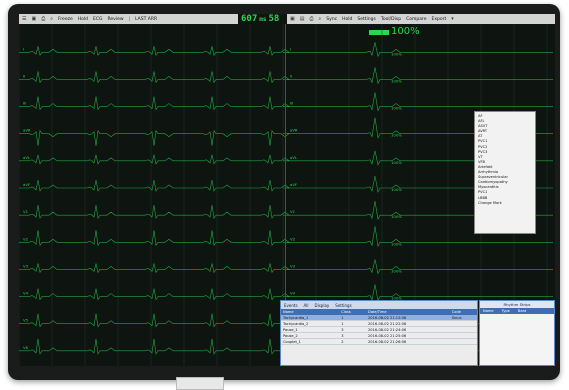  What do you see at coordinates (310, 341) in the screenshot?
I see `table-cell-name: Couplet_1` at bounding box center [310, 341].